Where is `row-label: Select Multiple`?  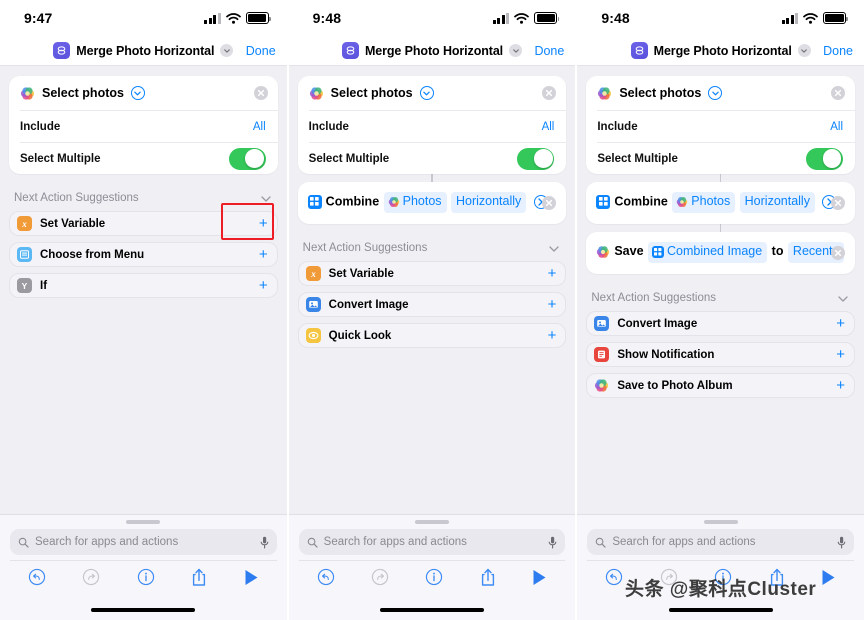
row-label: Select Multiple is located at coordinates (637, 158).